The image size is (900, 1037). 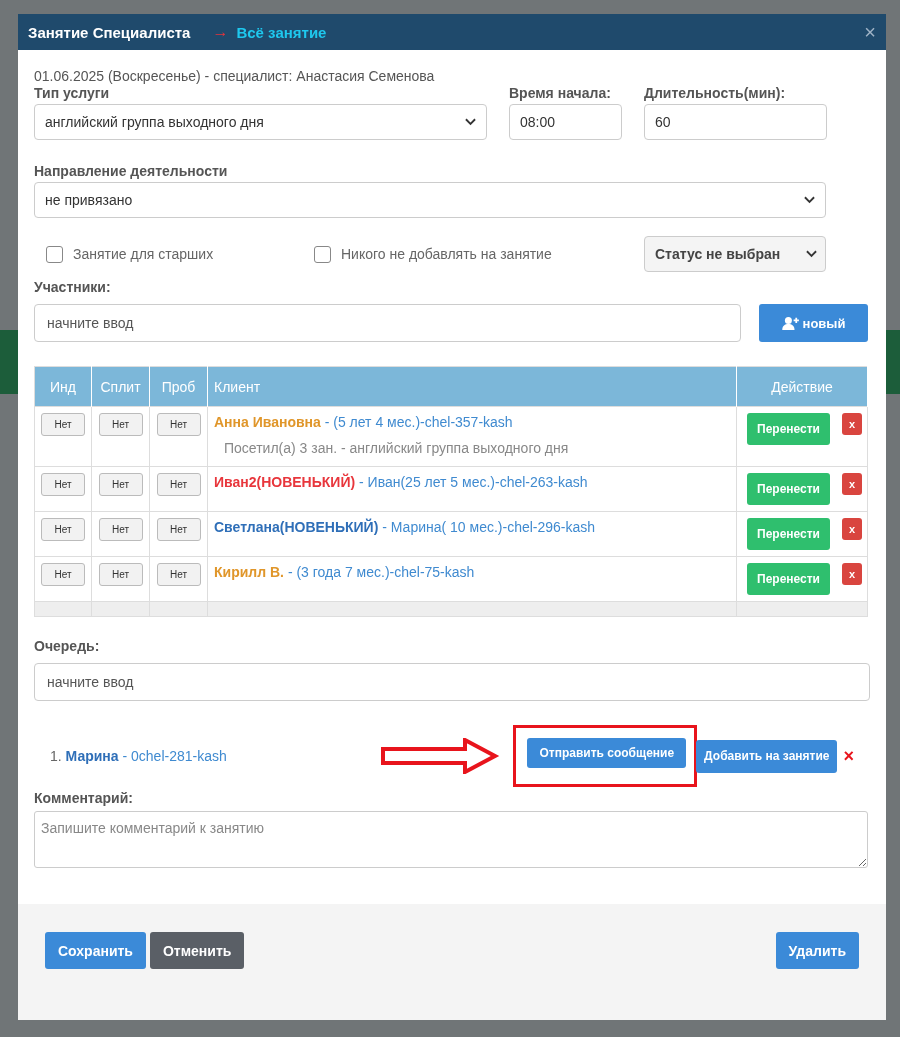 I want to click on field-label: Длительность(мин):, so click(x=715, y=93).